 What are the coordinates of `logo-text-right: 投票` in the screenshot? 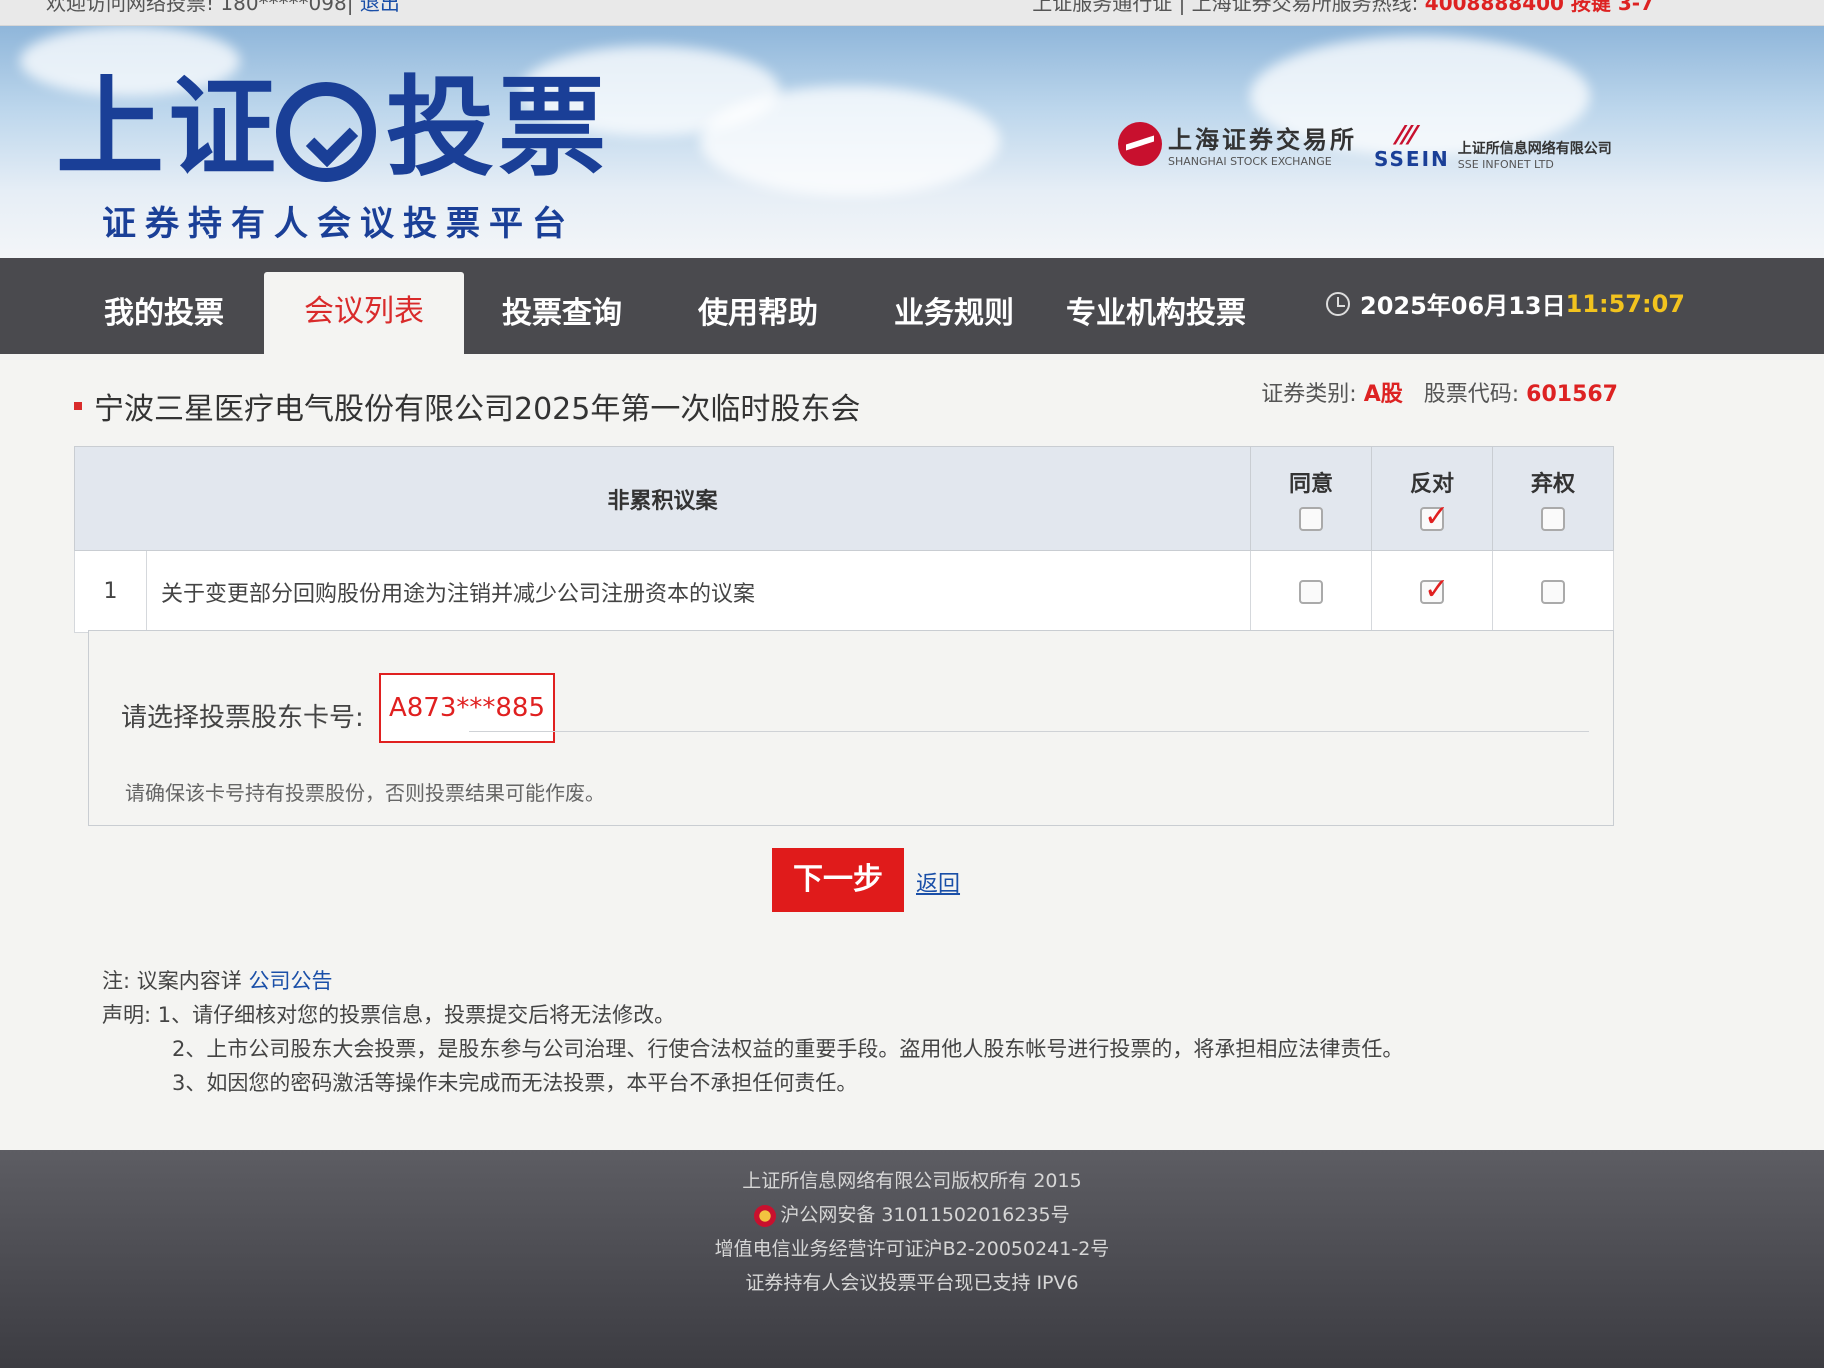 It's located at (498, 128).